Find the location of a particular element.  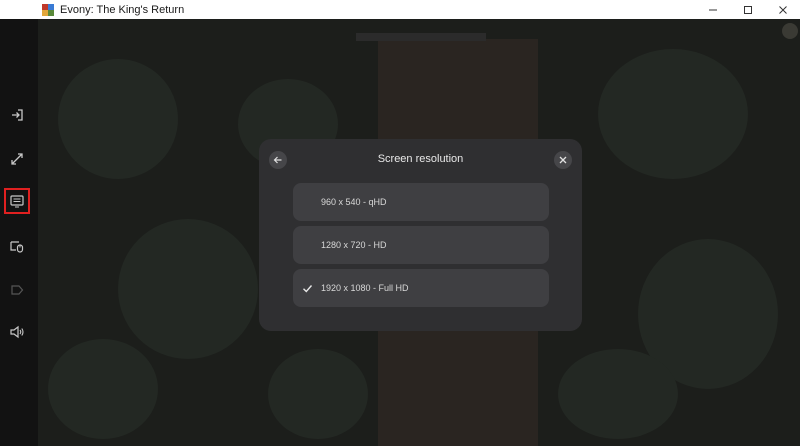

title-bar: Evony: The King's Return is located at coordinates (400, 9).